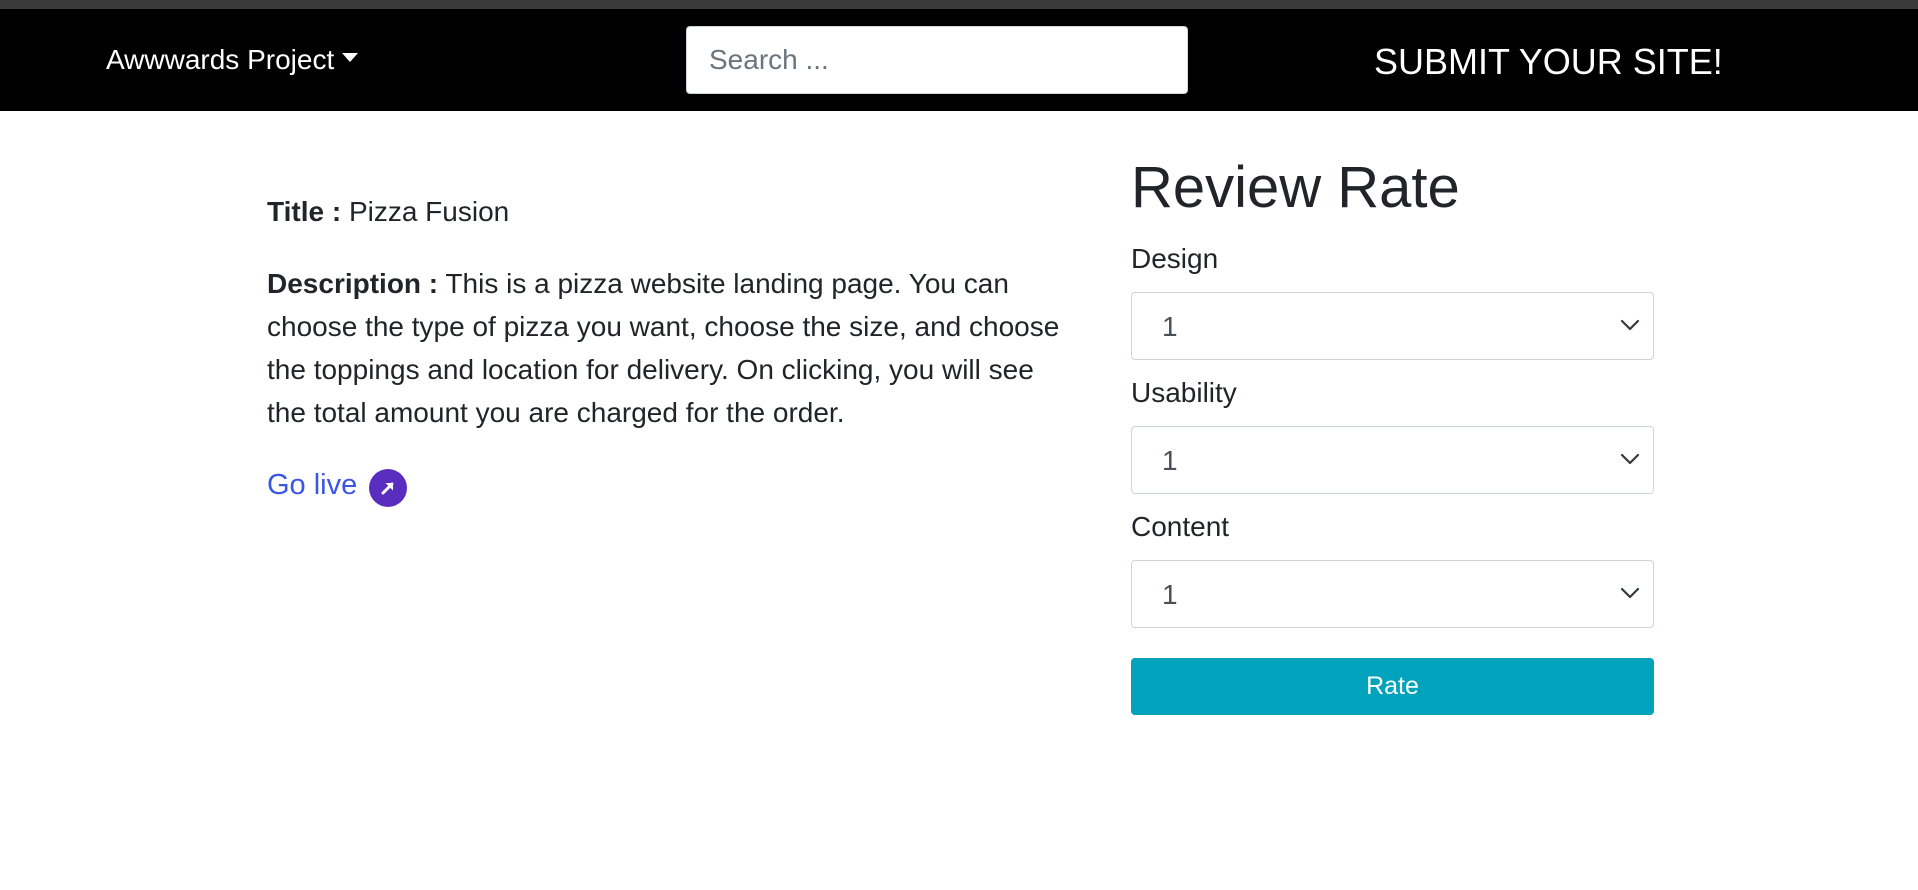 The image size is (1918, 890). I want to click on usability-label: Usability, so click(1184, 392).